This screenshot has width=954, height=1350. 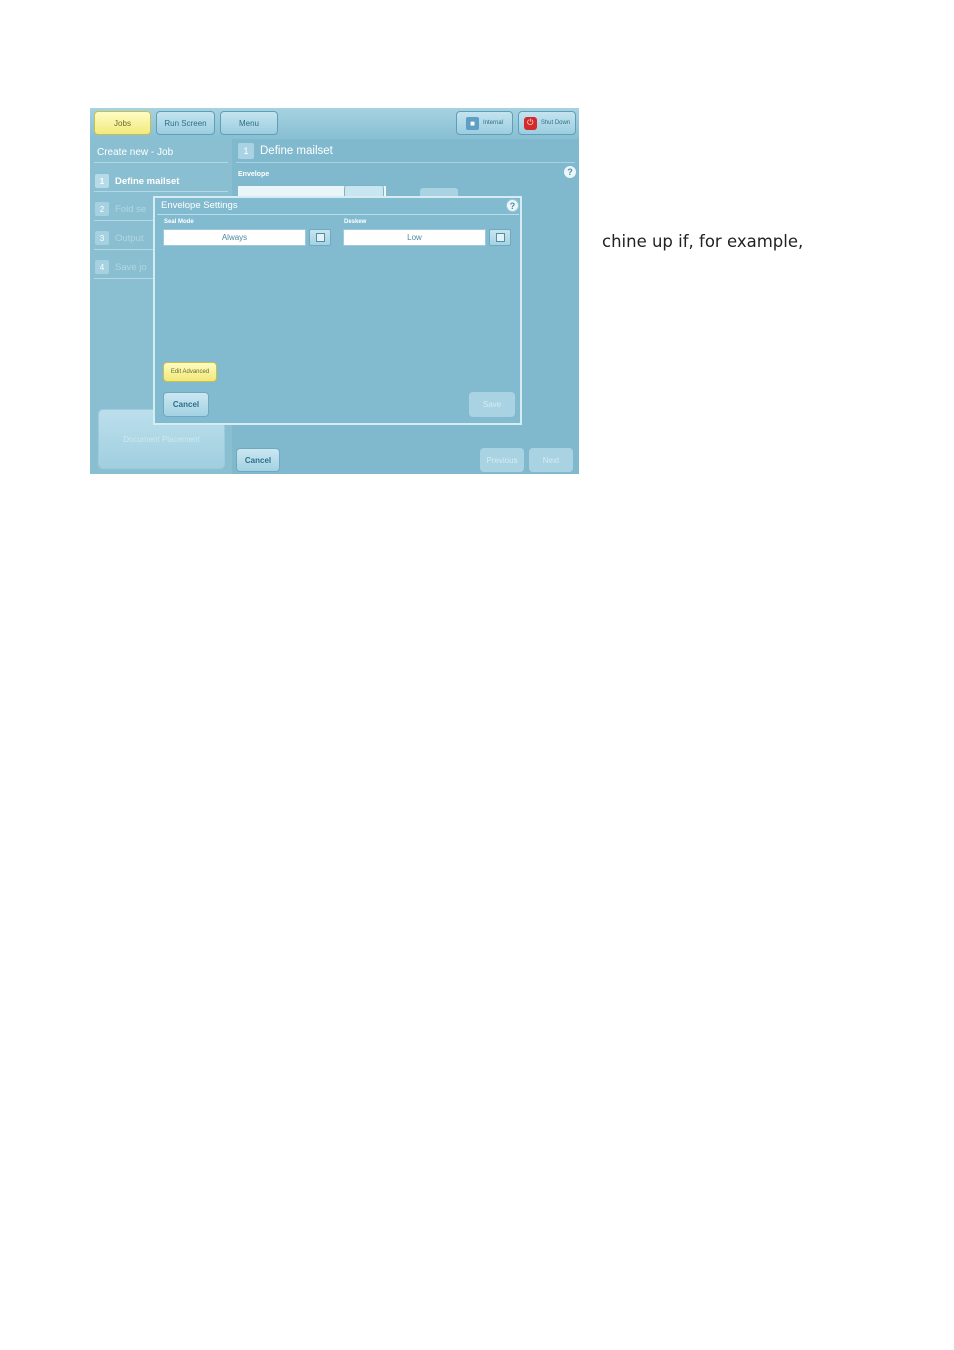 I want to click on run-screen-button: Run Screen, so click(x=185, y=123).